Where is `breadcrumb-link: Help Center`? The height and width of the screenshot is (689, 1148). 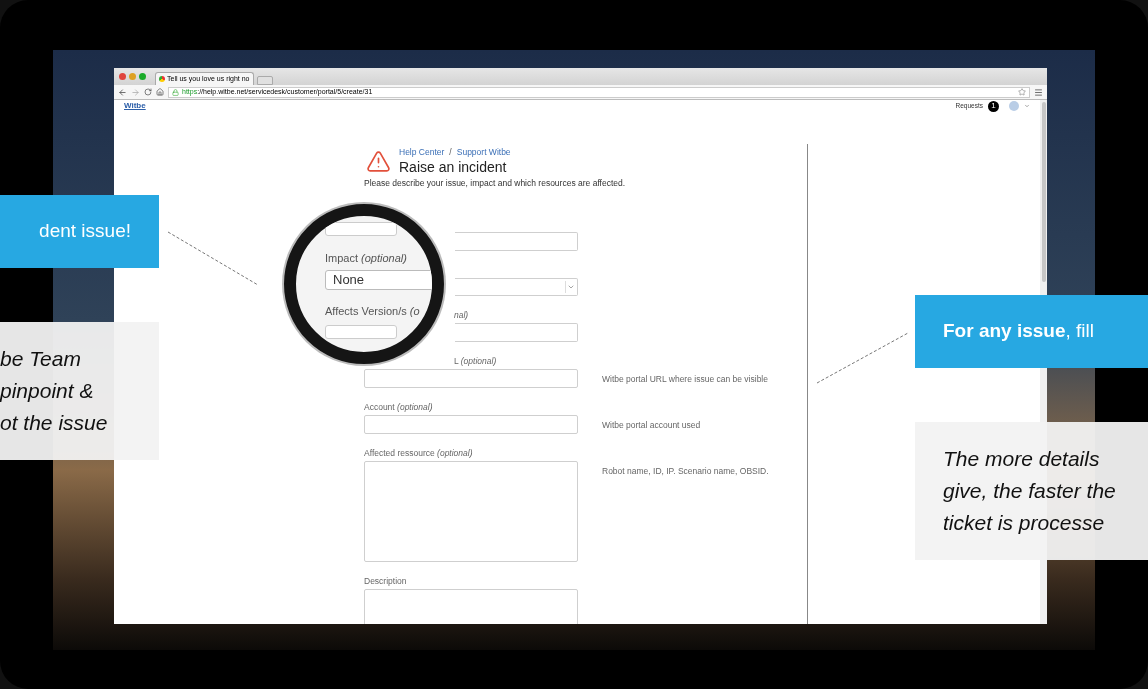 breadcrumb-link: Help Center is located at coordinates (422, 152).